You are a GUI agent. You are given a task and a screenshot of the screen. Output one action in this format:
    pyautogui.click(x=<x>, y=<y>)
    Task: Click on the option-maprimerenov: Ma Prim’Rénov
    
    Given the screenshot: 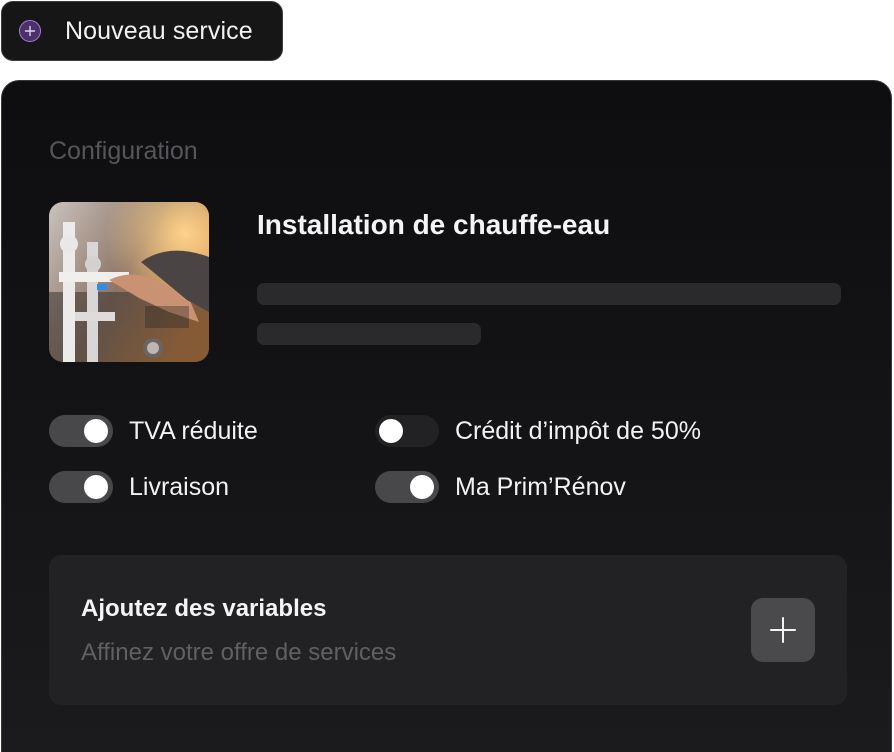 What is the action you would take?
    pyautogui.click(x=500, y=487)
    